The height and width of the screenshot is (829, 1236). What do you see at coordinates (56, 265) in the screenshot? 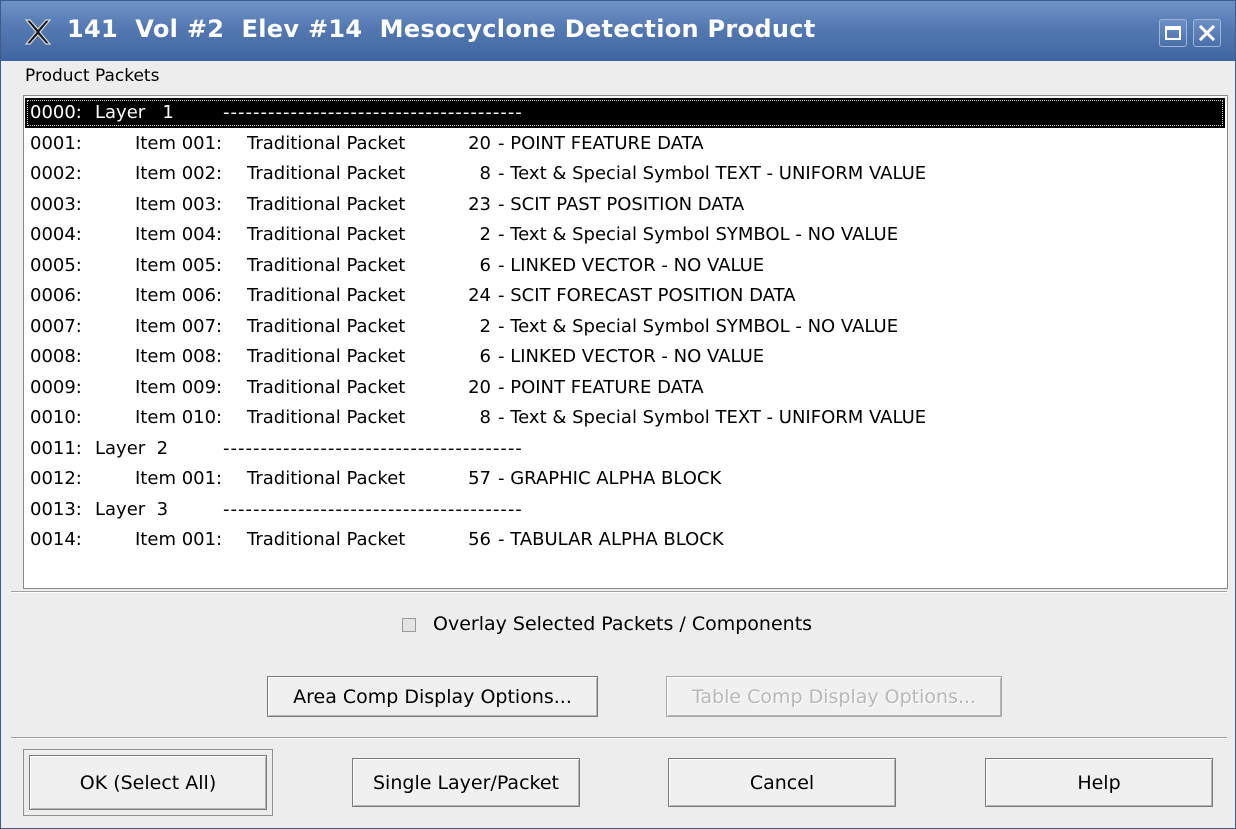
I see `row-number: 0005:` at bounding box center [56, 265].